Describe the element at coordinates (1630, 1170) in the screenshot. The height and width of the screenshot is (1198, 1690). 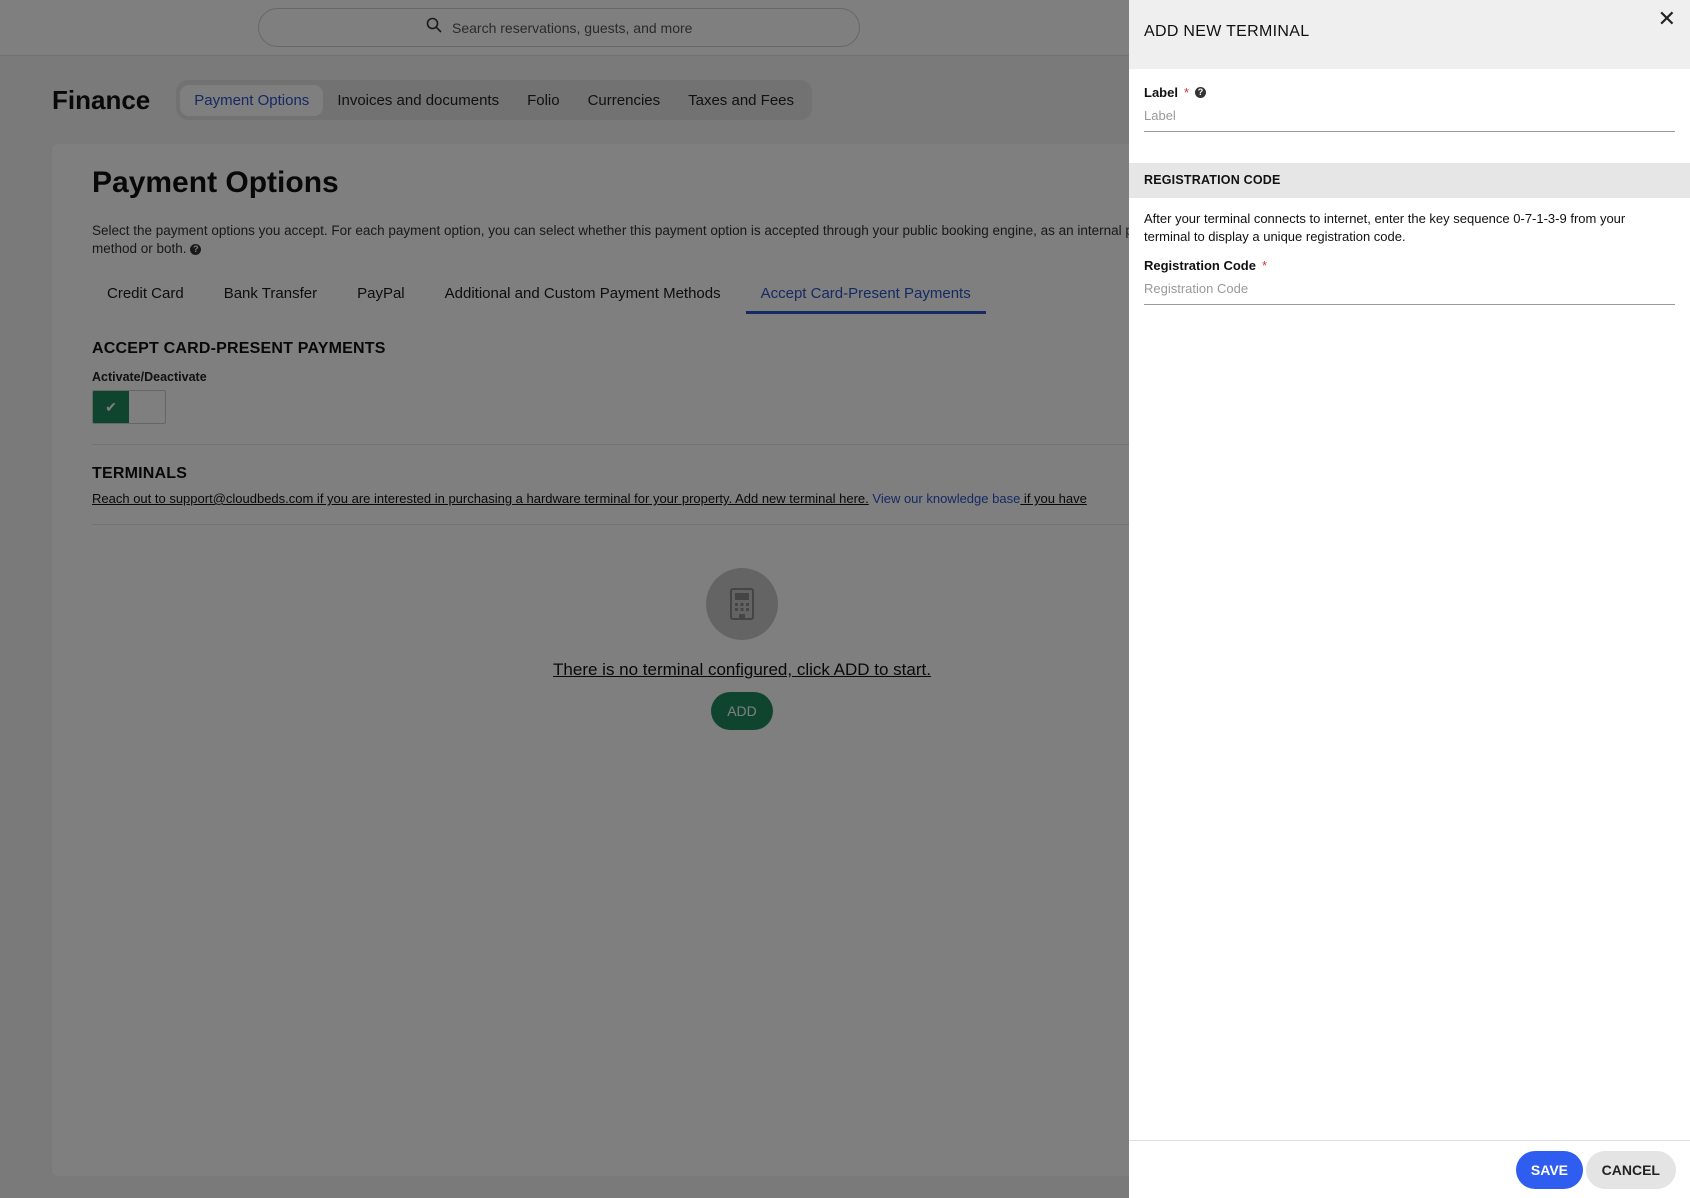
I see `cancel-button: CANCEL` at that location.